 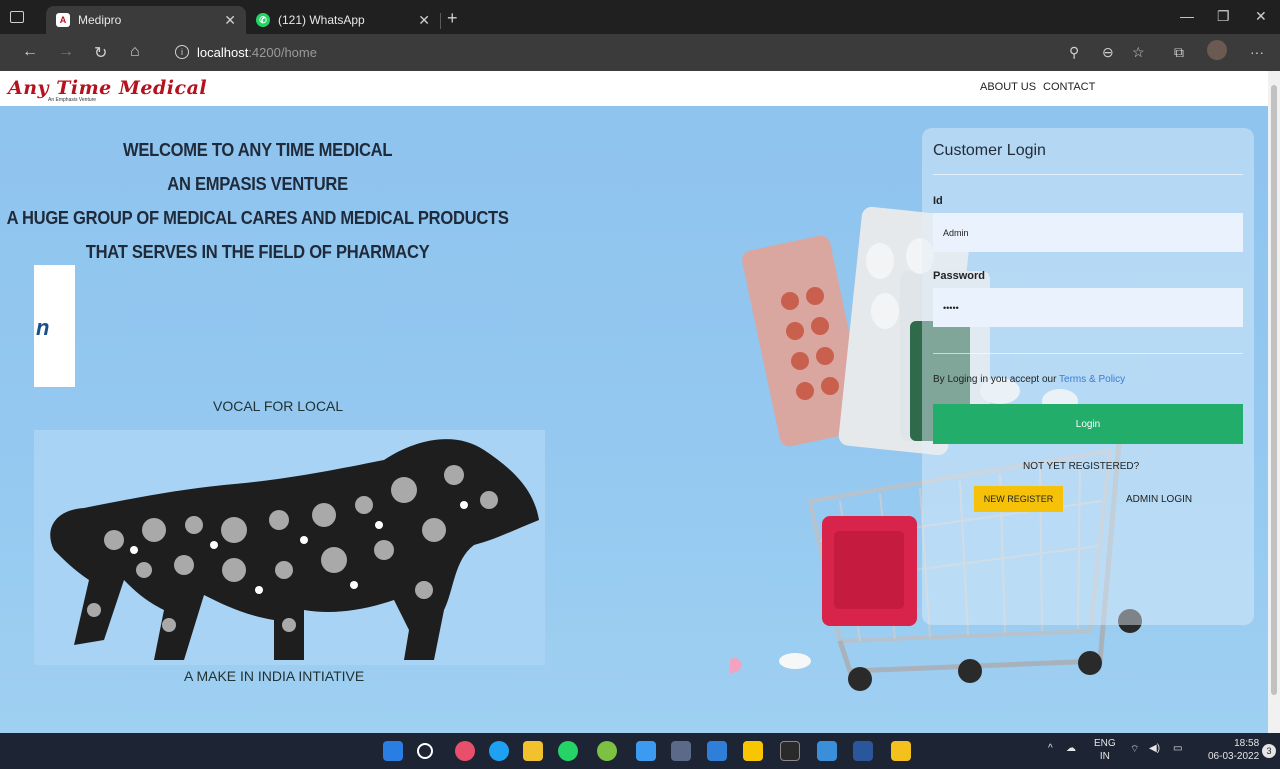 What do you see at coordinates (1088, 232) in the screenshot?
I see `id-input` at bounding box center [1088, 232].